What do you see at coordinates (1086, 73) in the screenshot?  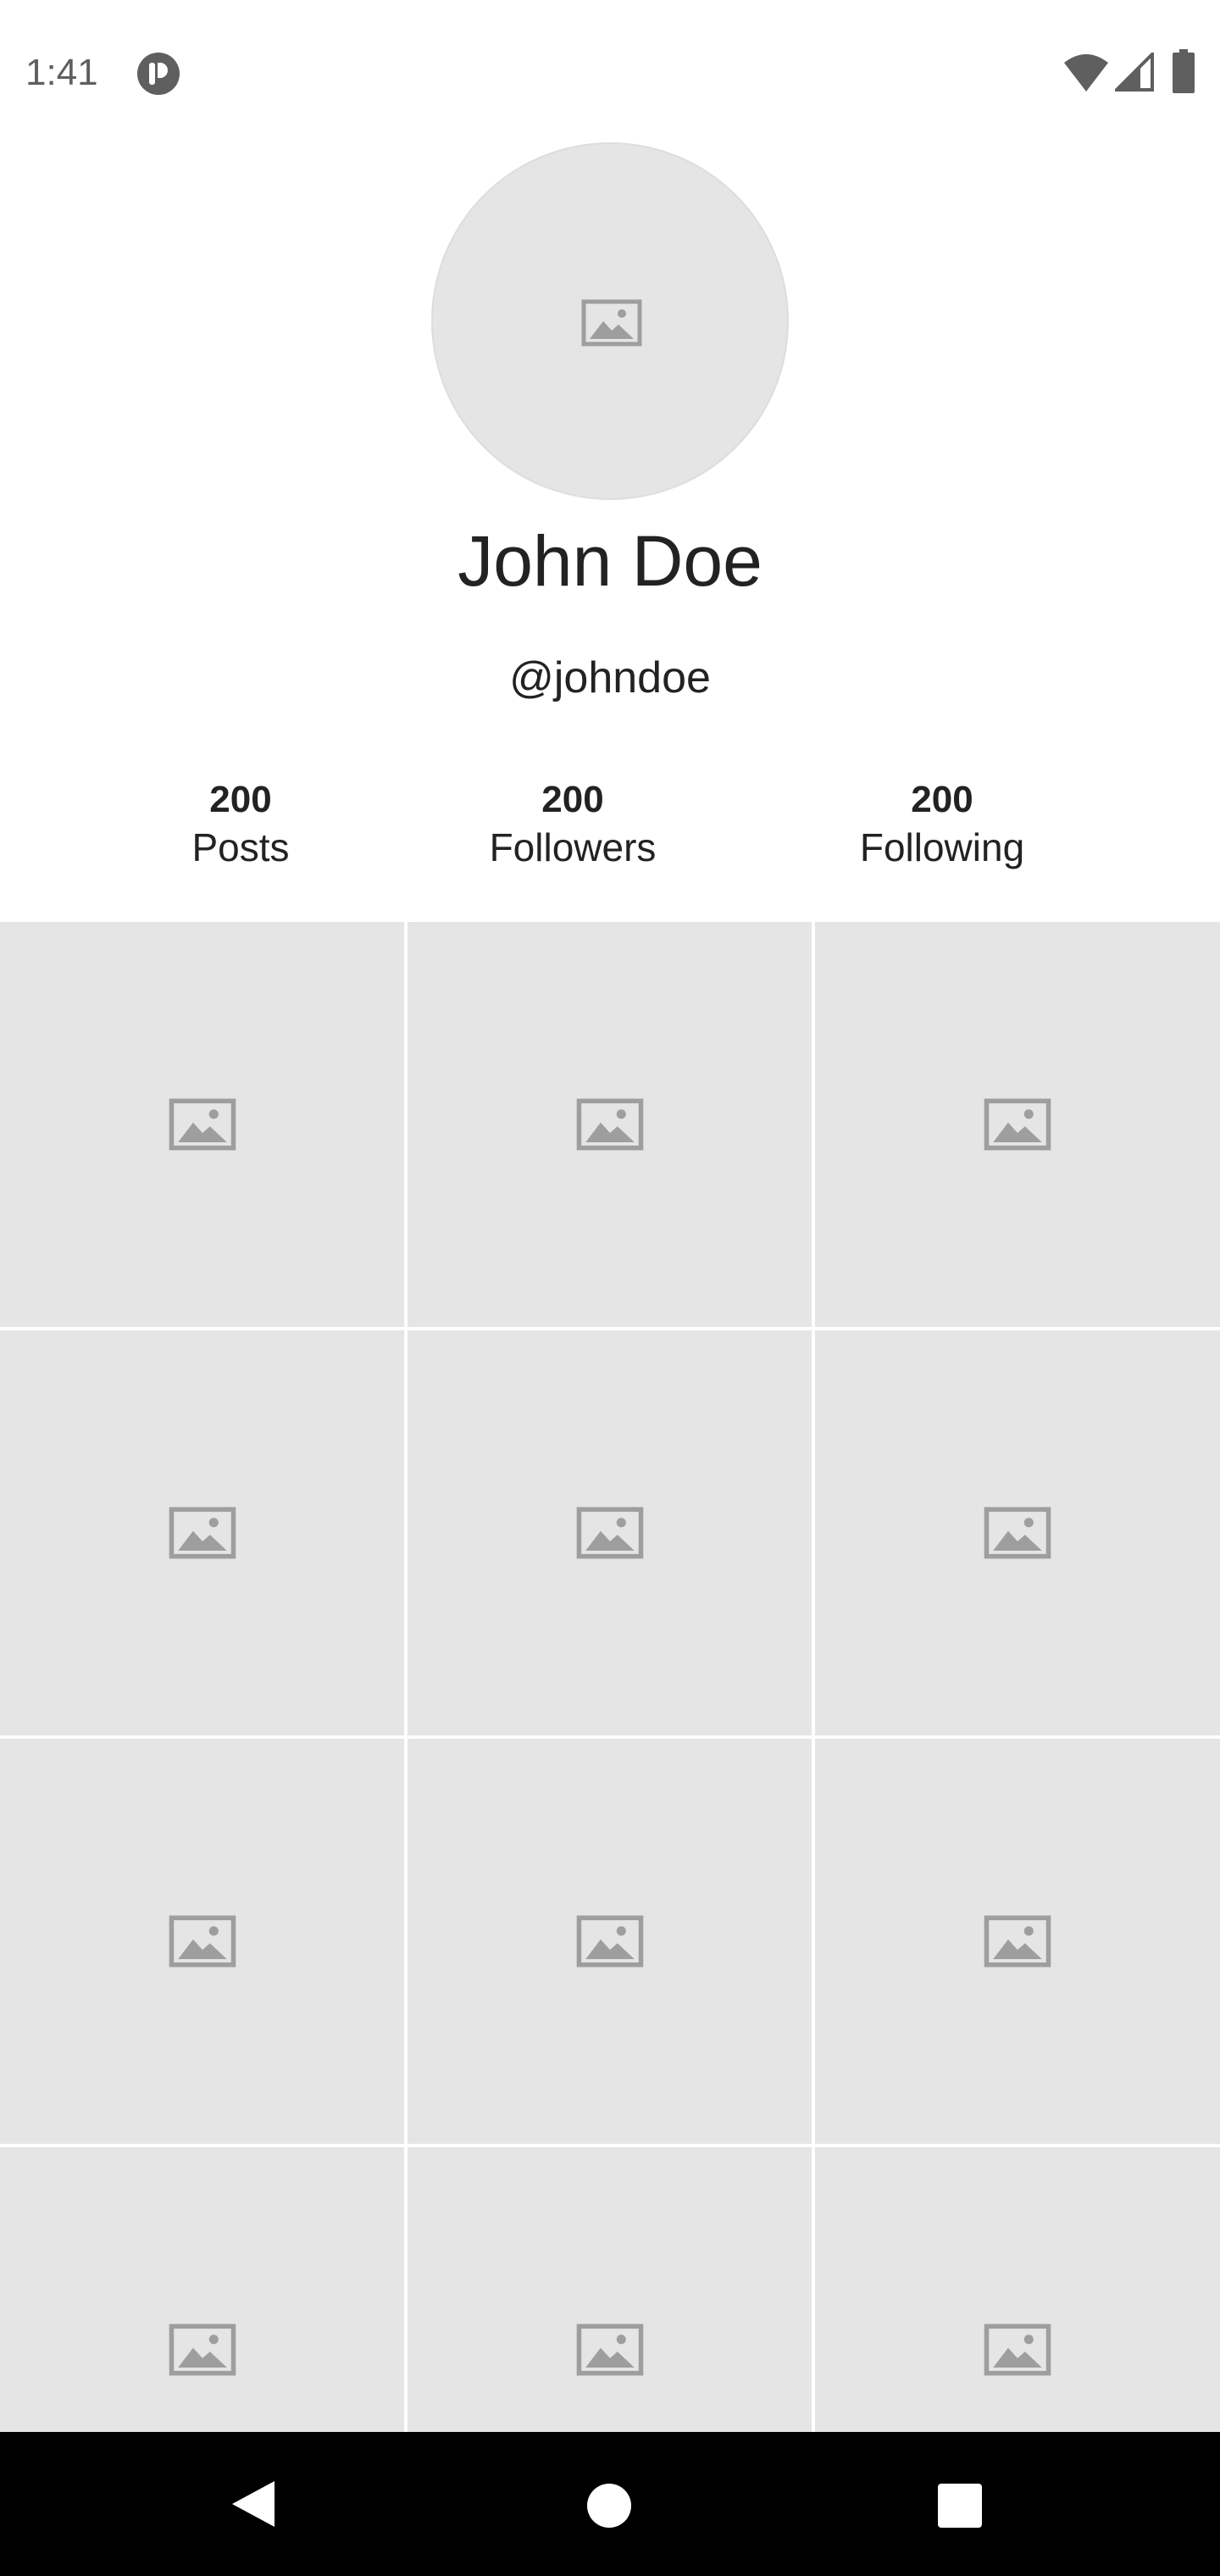 I see `wifi-icon` at bounding box center [1086, 73].